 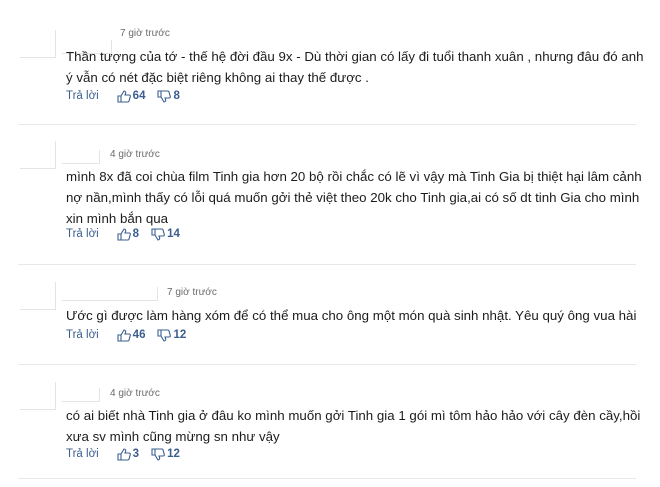 I want to click on dislike-count: 14, so click(x=173, y=234).